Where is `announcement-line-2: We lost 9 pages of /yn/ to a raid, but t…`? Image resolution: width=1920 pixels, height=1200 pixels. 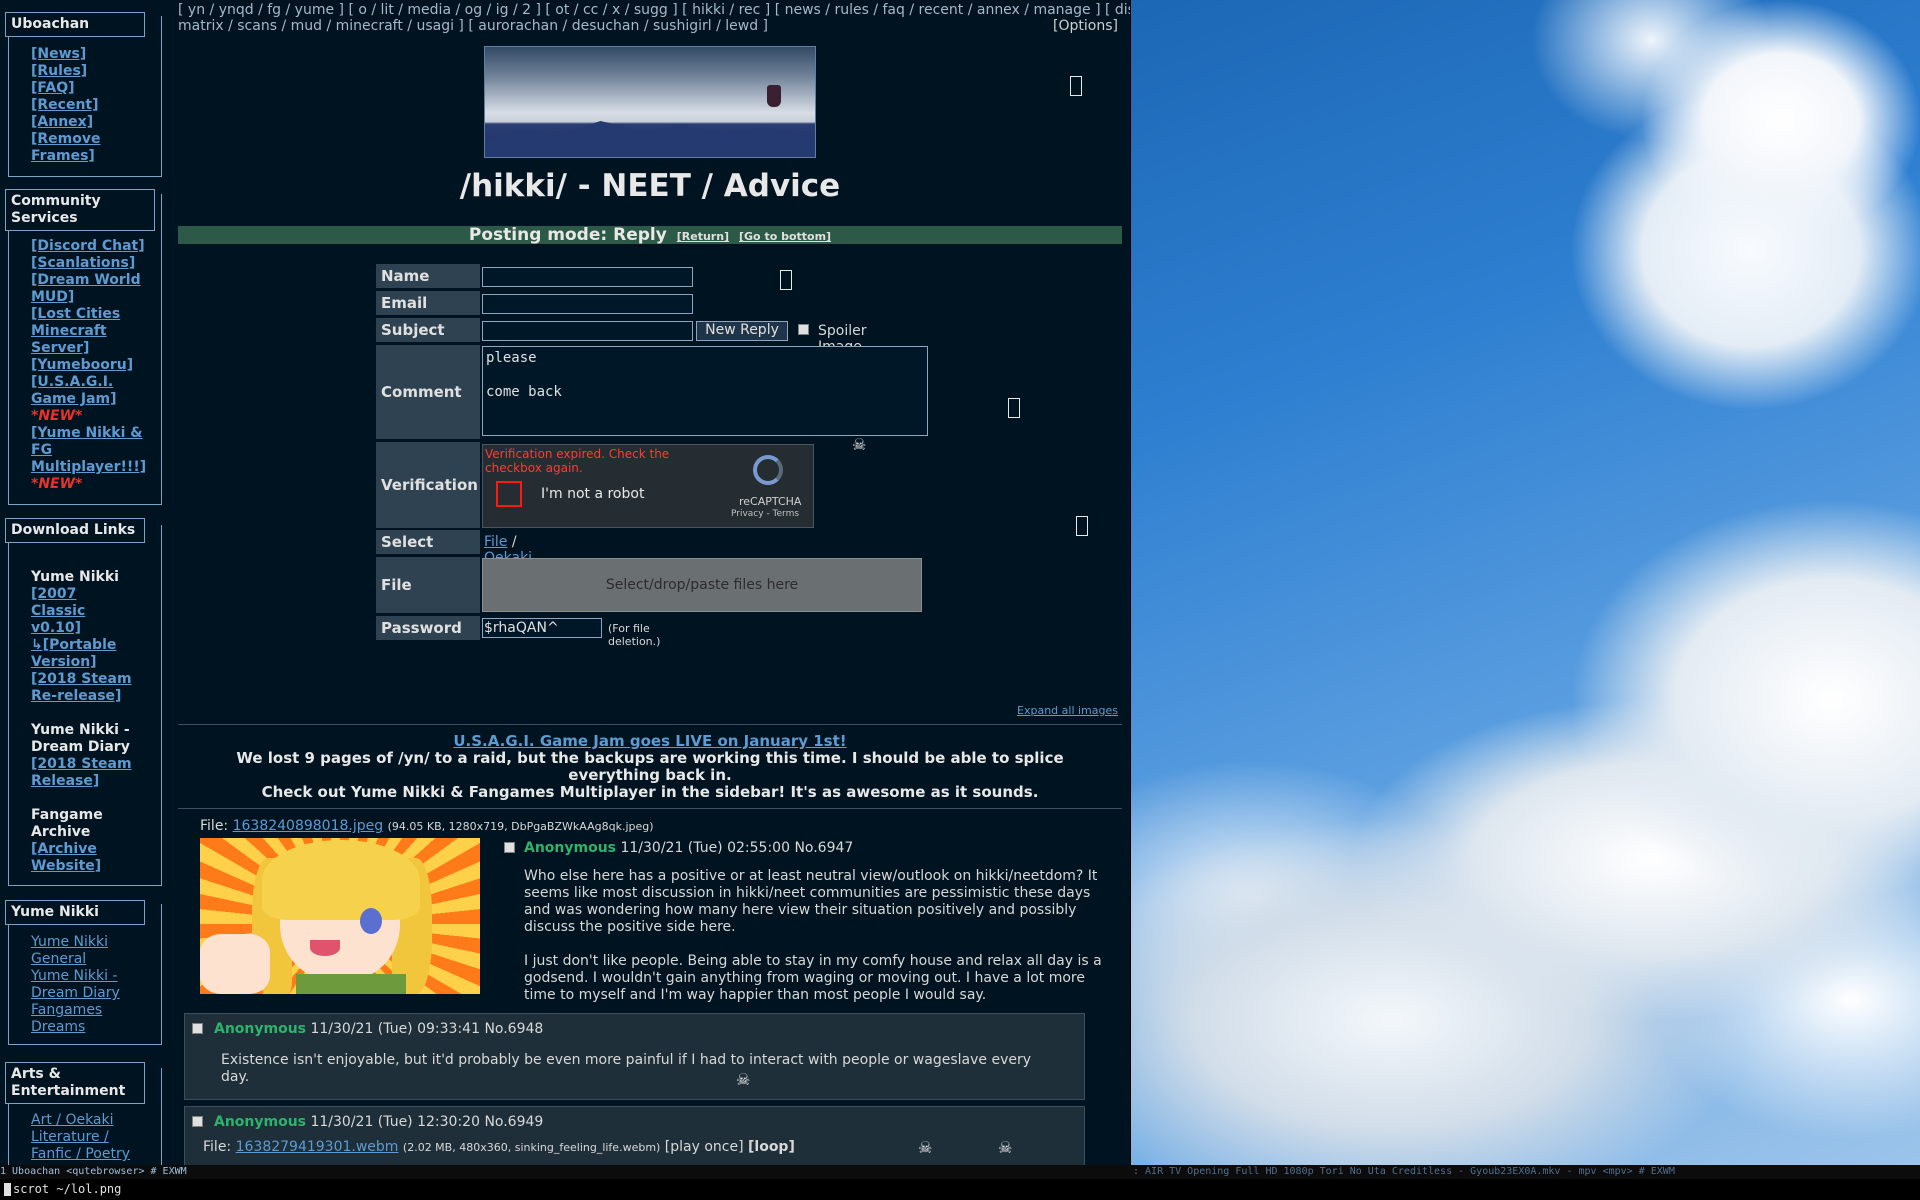 announcement-line-2: We lost 9 pages of /yn/ to a raid, but t… is located at coordinates (650, 766).